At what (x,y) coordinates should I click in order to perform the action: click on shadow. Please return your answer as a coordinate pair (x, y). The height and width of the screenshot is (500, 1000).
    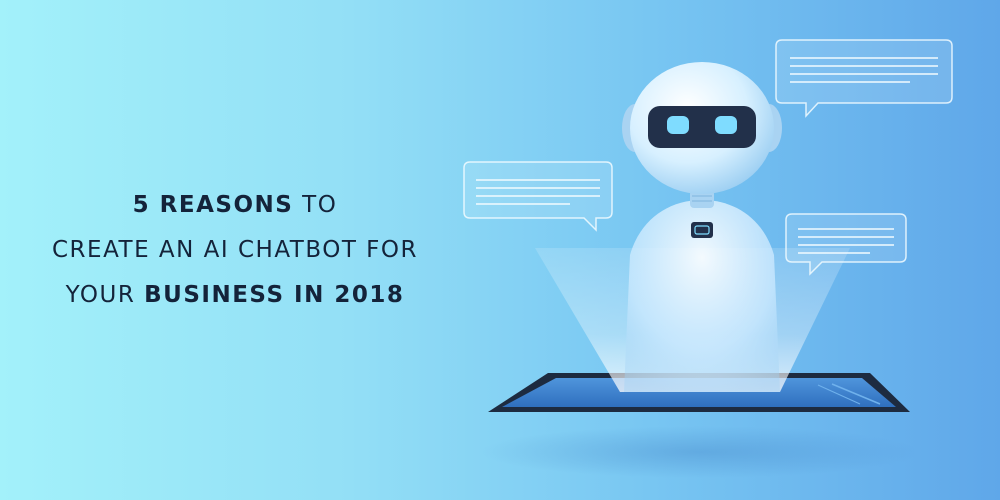
    Looking at the image, I should click on (700, 452).